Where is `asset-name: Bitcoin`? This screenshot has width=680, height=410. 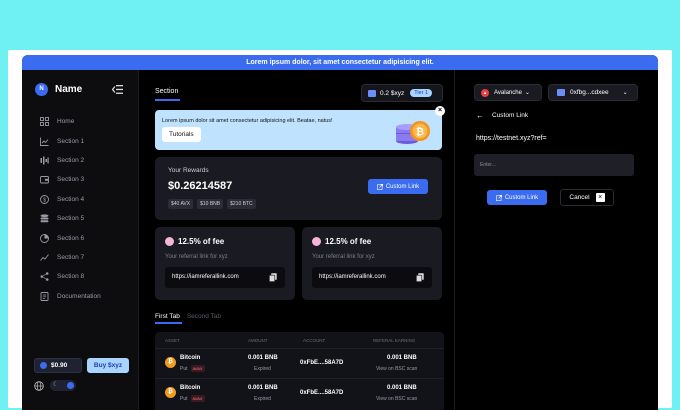 asset-name: Bitcoin is located at coordinates (190, 388).